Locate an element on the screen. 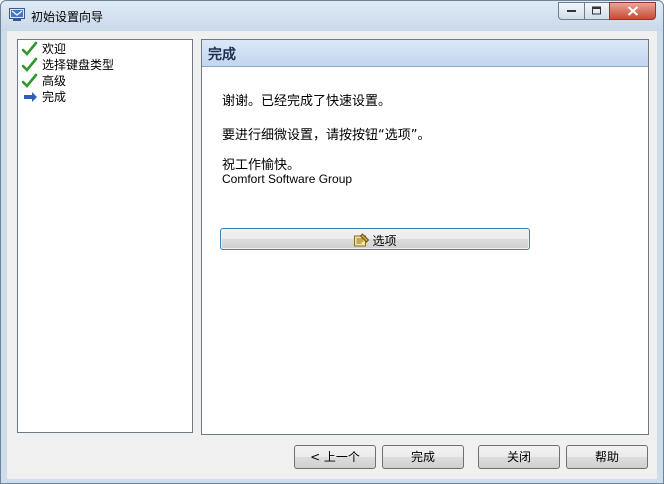 The image size is (664, 484). wish-text: 祝工作愉快。 is located at coordinates (261, 165).